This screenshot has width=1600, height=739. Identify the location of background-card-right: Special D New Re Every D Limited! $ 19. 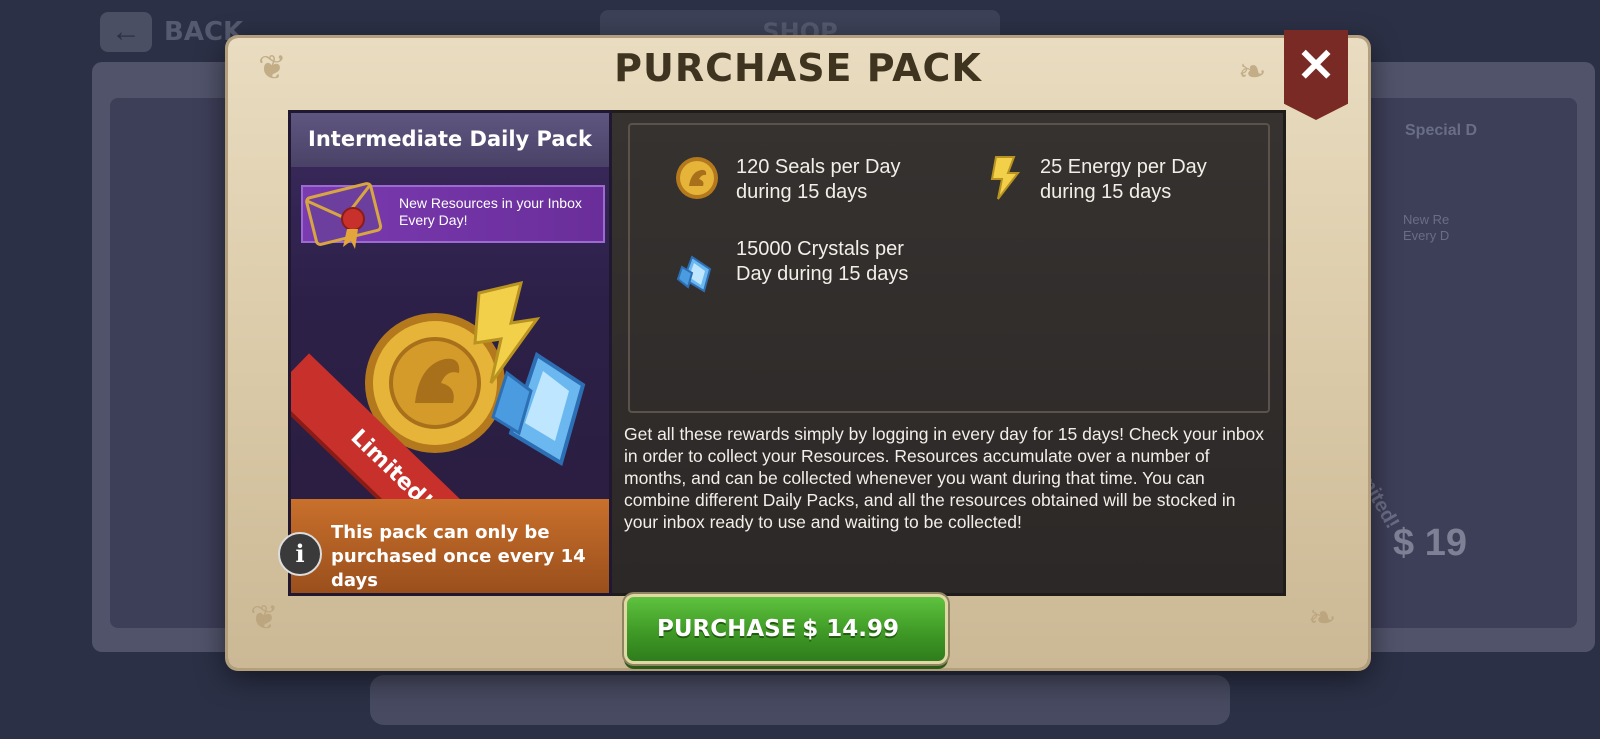
(1470, 357).